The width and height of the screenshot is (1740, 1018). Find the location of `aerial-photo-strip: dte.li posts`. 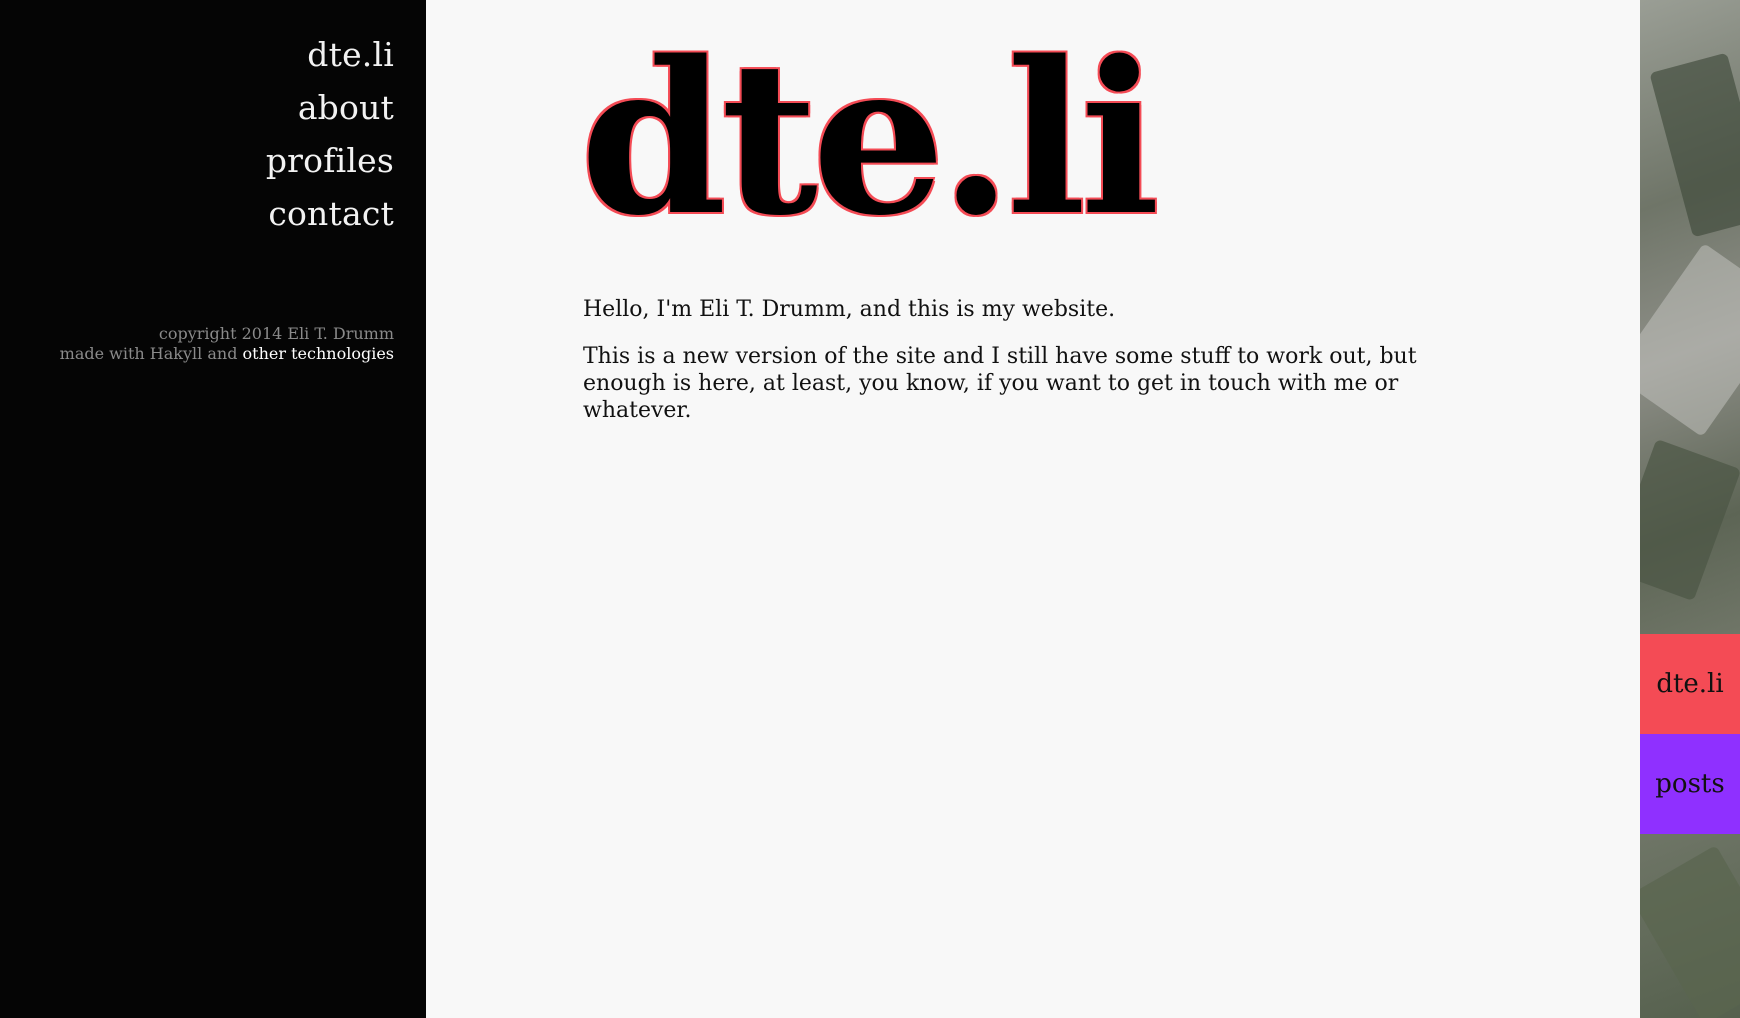

aerial-photo-strip: dte.li posts is located at coordinates (1690, 509).